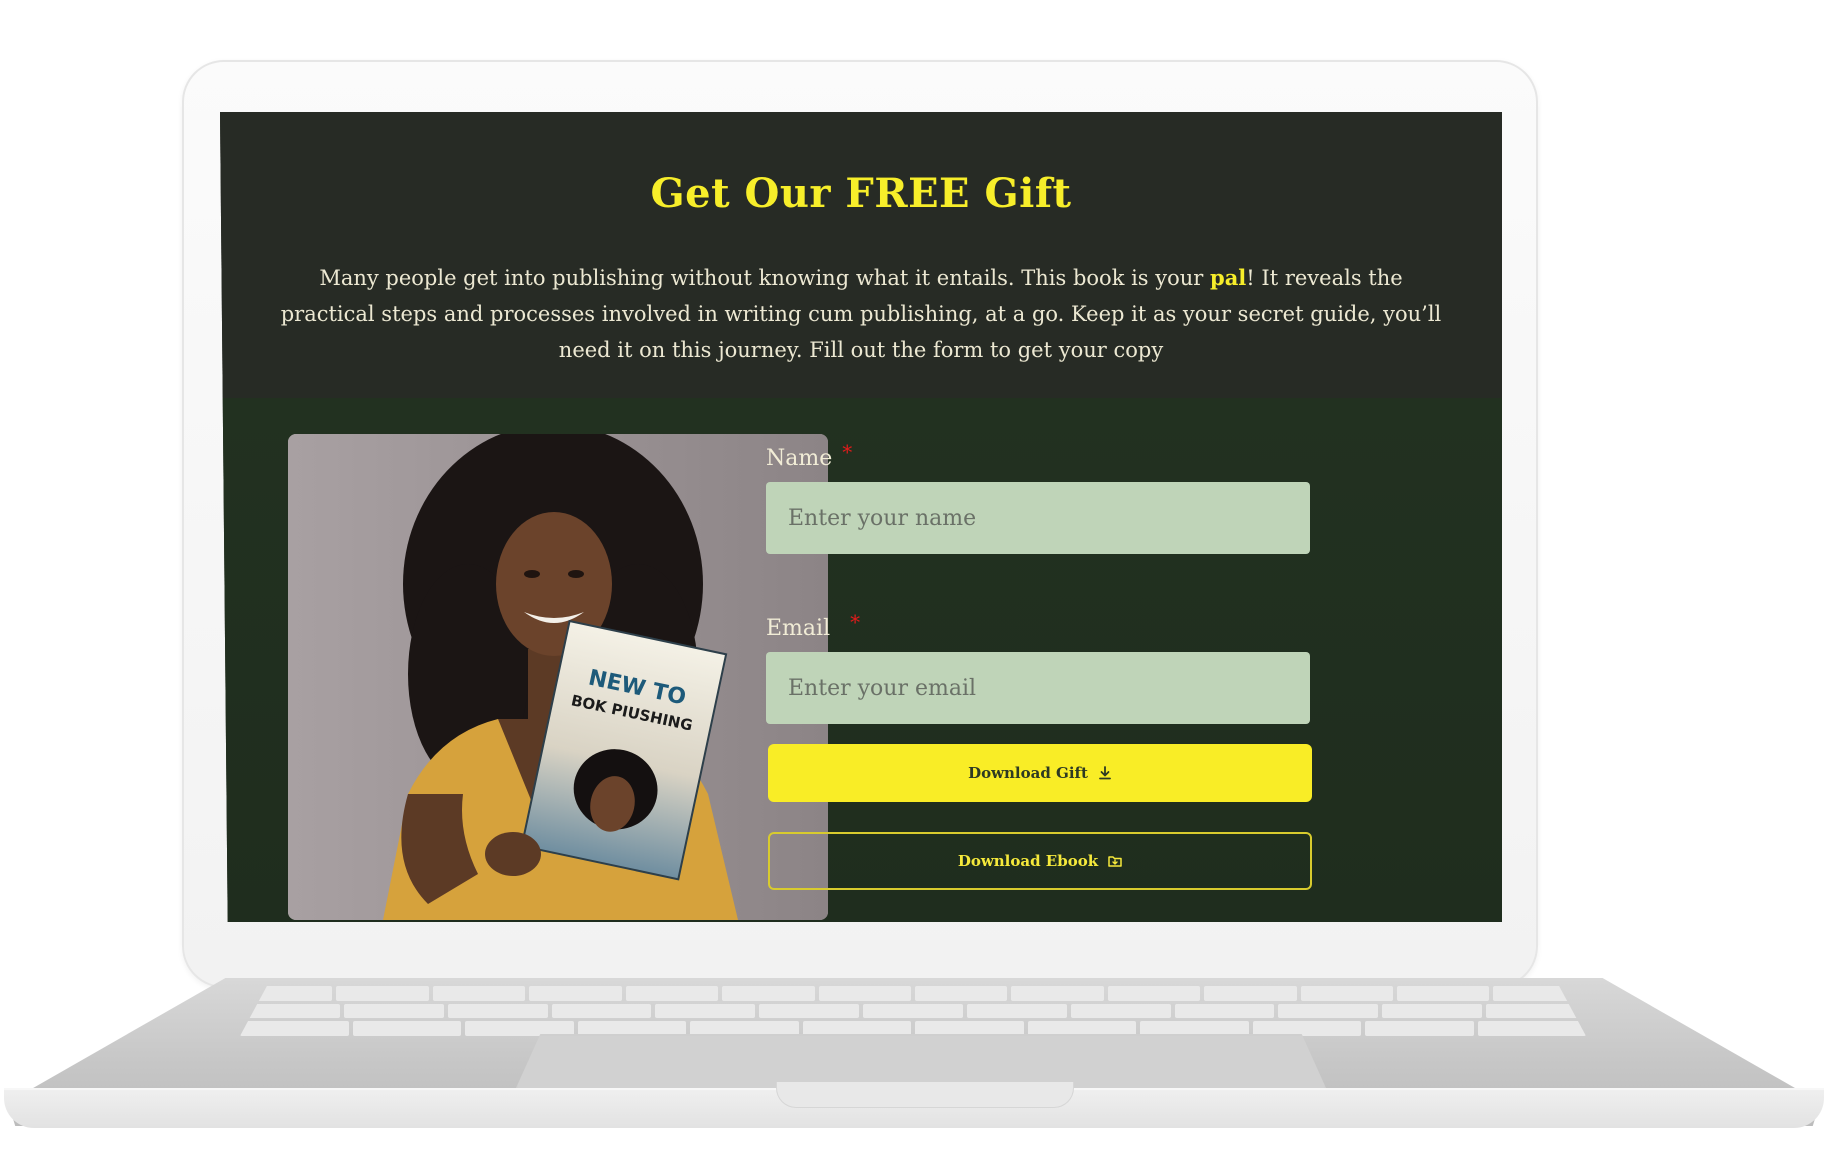 The height and width of the screenshot is (1157, 1826). What do you see at coordinates (861, 193) in the screenshot?
I see `page-title: Get Our FREE Gift` at bounding box center [861, 193].